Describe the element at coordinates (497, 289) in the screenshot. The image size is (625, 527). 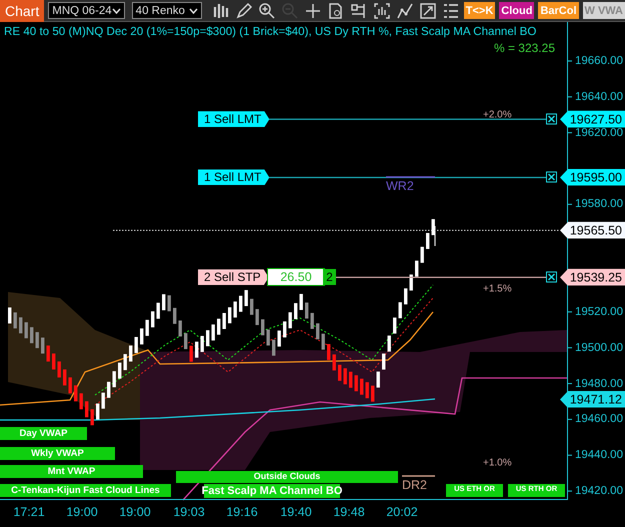
I see `percent-level-label: +1.5%` at that location.